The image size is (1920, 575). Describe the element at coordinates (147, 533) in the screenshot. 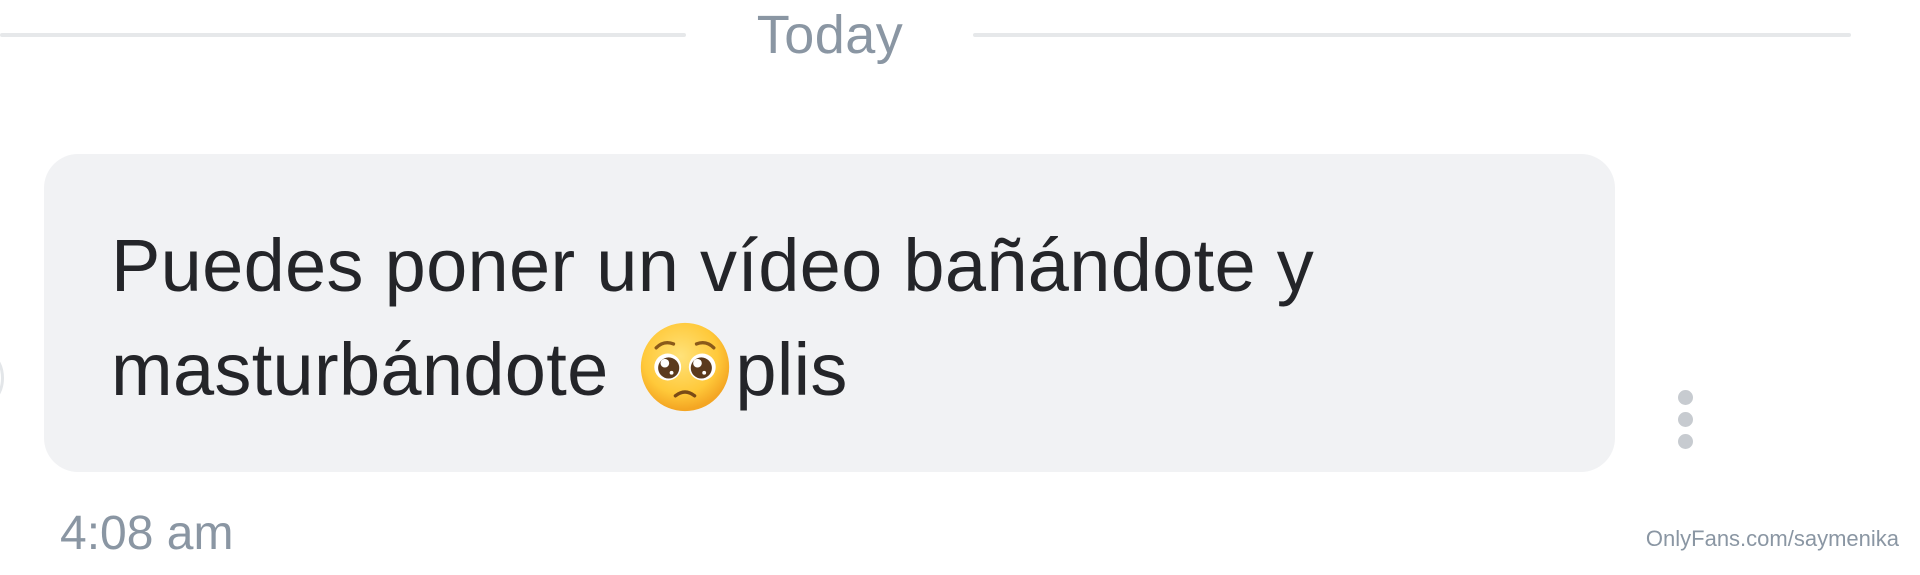

I see `message-timestamp: 4:08 am` at that location.